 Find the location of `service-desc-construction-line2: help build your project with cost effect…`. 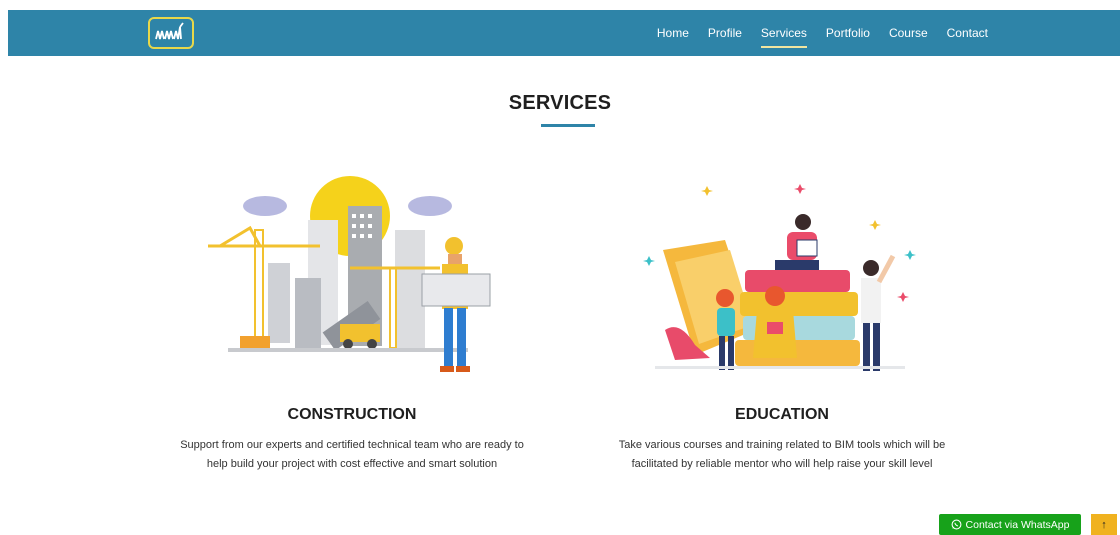

service-desc-construction-line2: help build your project with cost effect… is located at coordinates (352, 464).